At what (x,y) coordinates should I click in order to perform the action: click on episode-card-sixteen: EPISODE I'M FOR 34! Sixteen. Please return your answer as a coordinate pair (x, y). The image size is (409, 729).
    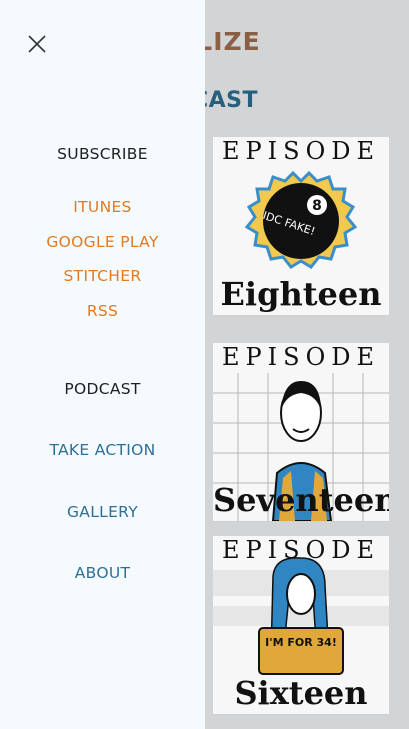
    Looking at the image, I should click on (301, 625).